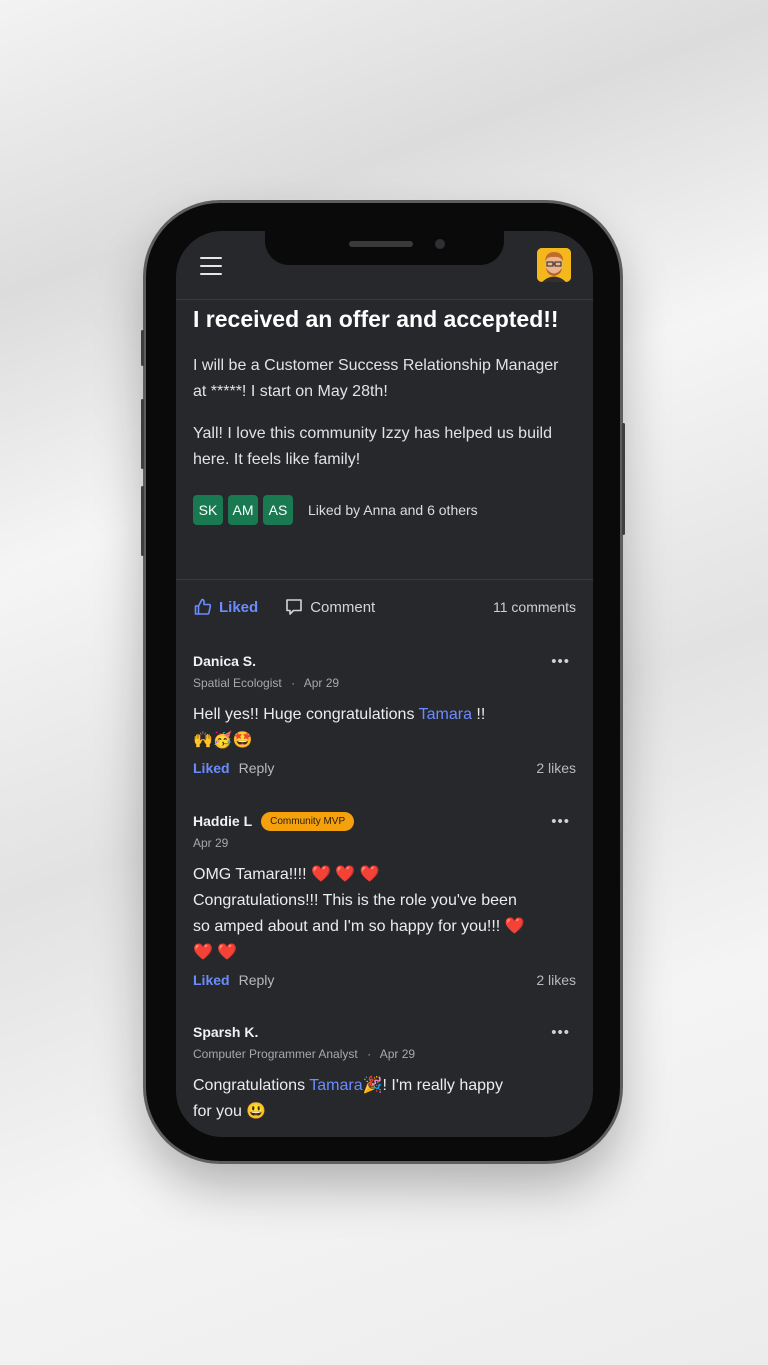 The height and width of the screenshot is (1365, 768). What do you see at coordinates (251, 1085) in the screenshot?
I see `comment-text-part: Congratulations` at bounding box center [251, 1085].